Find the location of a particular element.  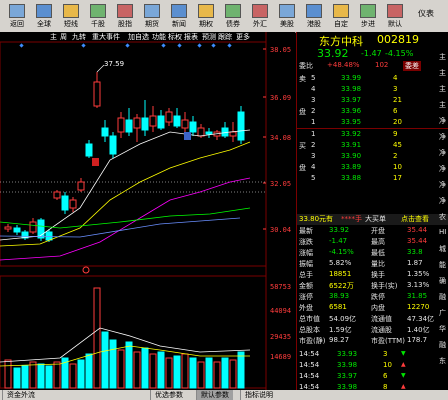

tick-time: 14:54 is located at coordinates (309, 365).